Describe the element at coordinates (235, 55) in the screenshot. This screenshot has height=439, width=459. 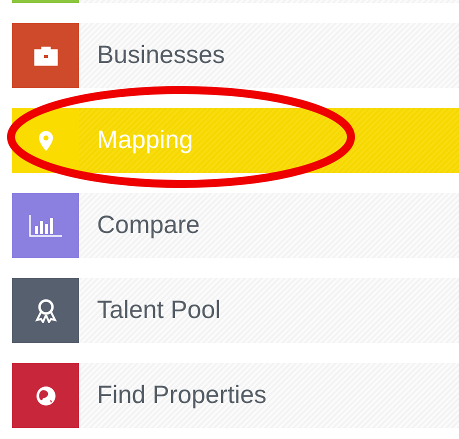
I see `menu-item: Businesses` at that location.